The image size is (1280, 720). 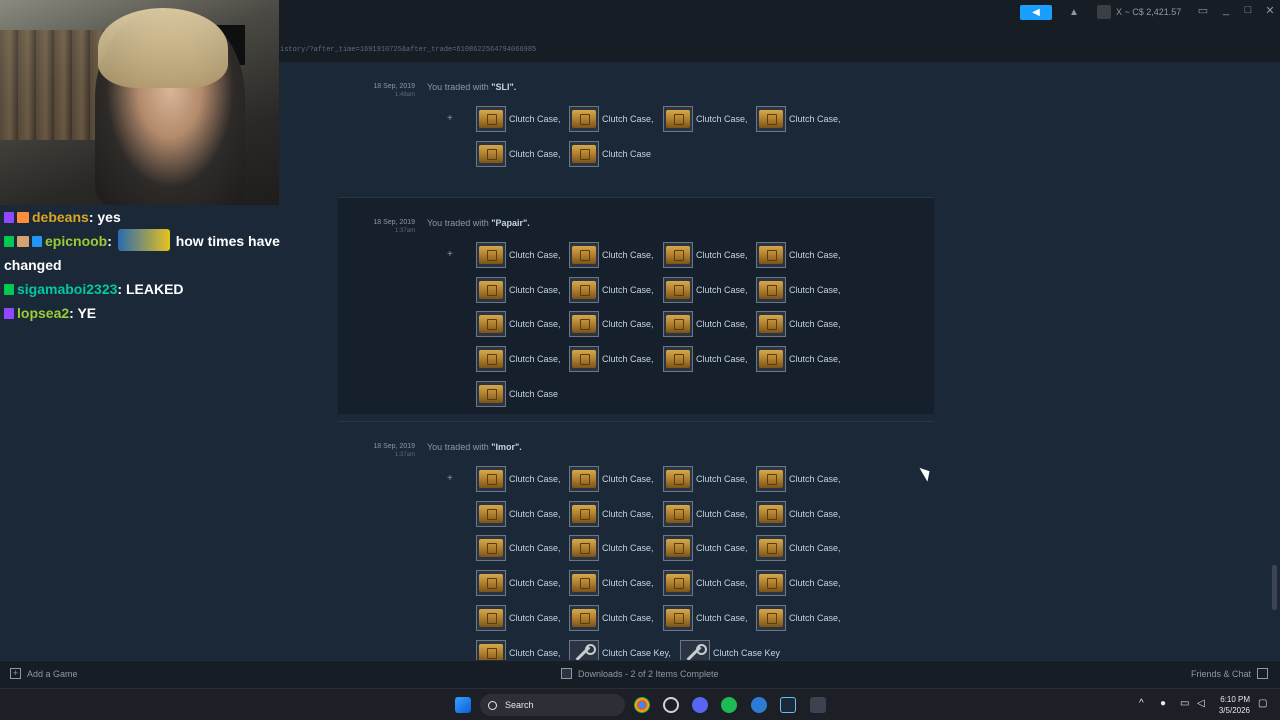 What do you see at coordinates (1141, 703) in the screenshot?
I see `chevron-up-icon: ^` at bounding box center [1141, 703].